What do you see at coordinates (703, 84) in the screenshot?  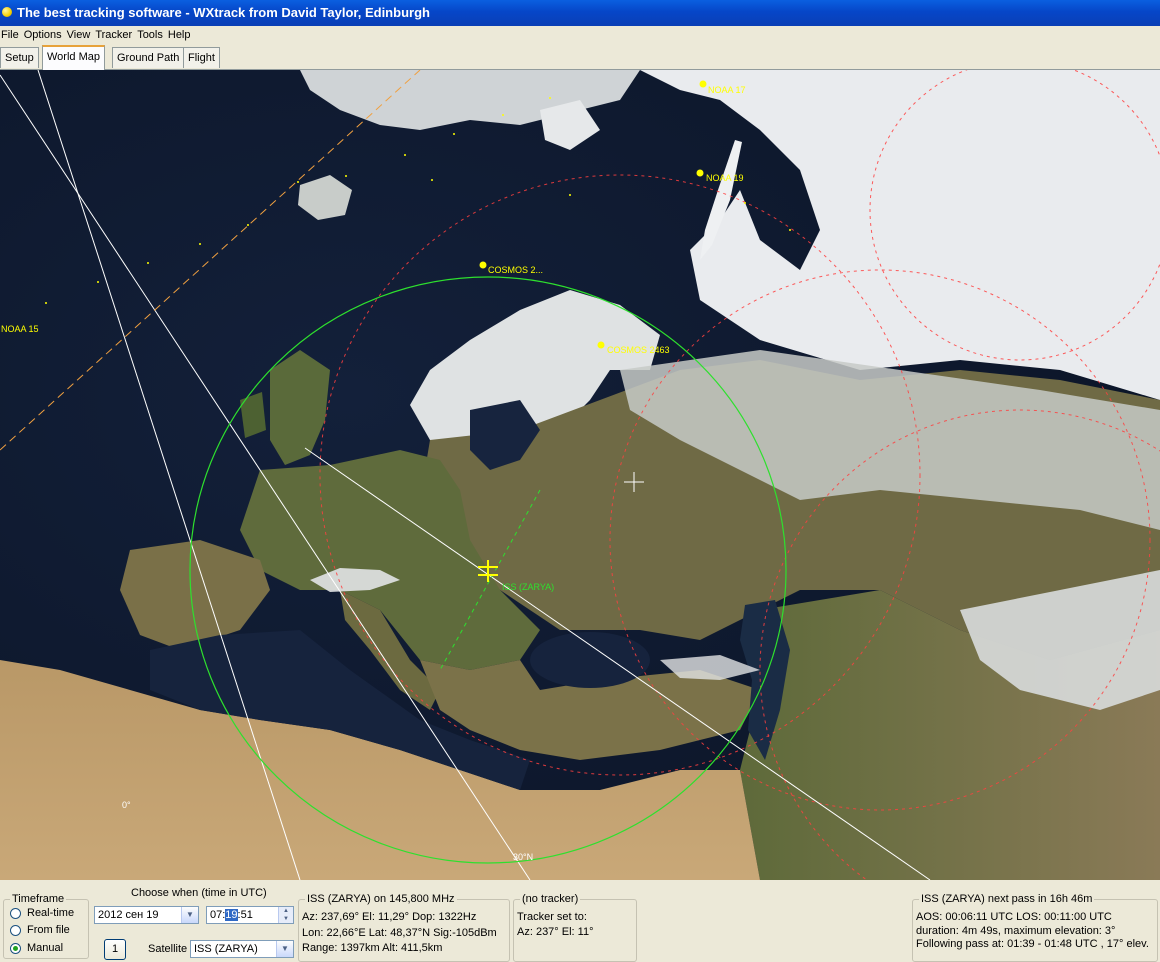 I see `noaa17-marker` at bounding box center [703, 84].